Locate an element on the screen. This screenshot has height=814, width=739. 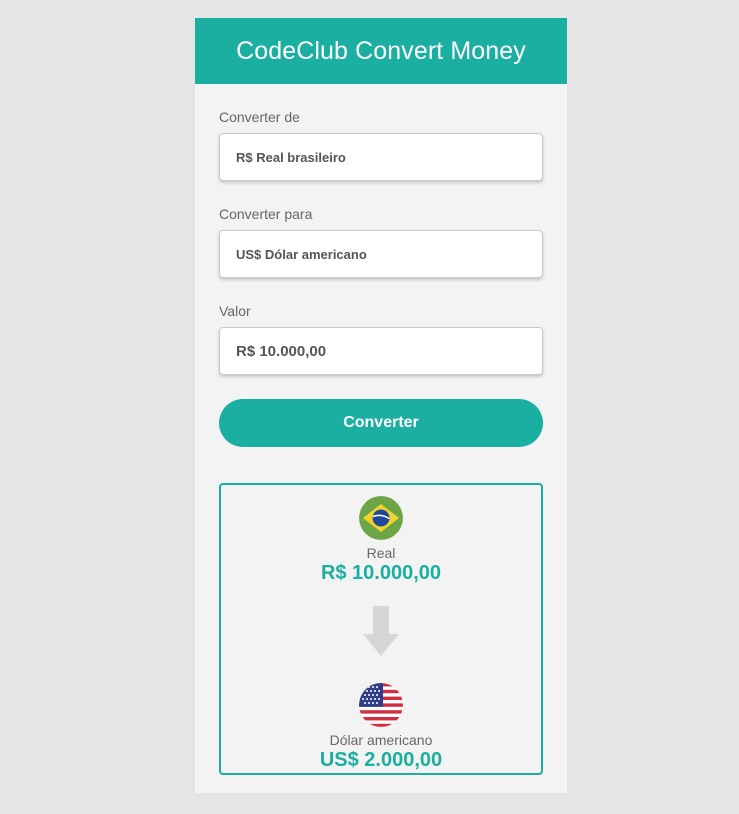
arrow-down-icon is located at coordinates (381, 631).